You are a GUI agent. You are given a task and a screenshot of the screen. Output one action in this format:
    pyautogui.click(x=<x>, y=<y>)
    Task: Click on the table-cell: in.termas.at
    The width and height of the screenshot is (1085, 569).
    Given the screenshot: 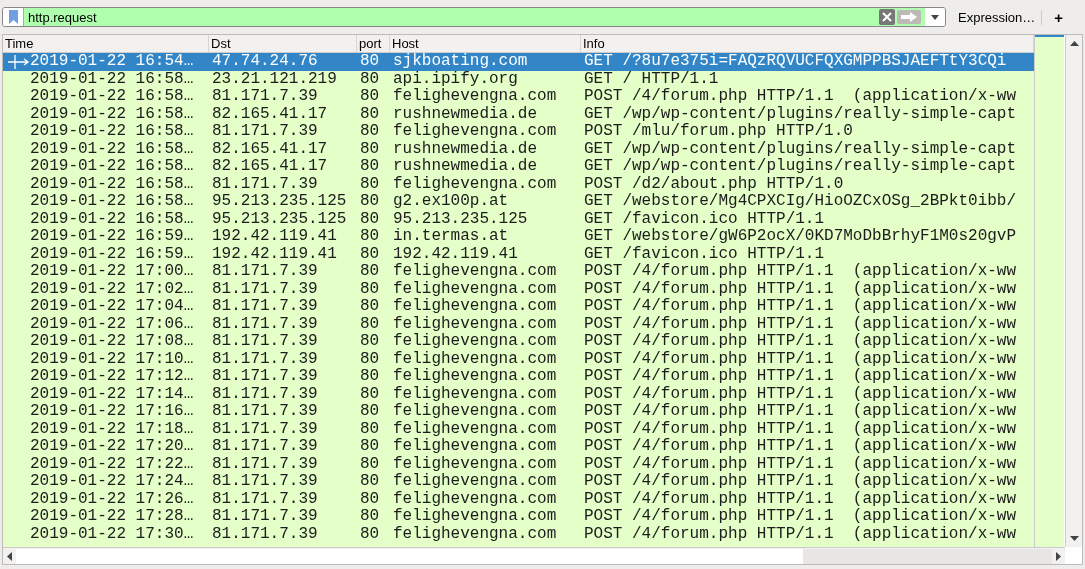 What is the action you would take?
    pyautogui.click(x=451, y=237)
    